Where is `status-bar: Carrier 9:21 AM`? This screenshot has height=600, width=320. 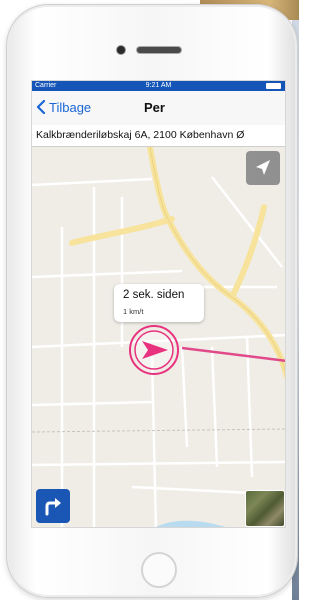 status-bar: Carrier 9:21 AM is located at coordinates (158, 86).